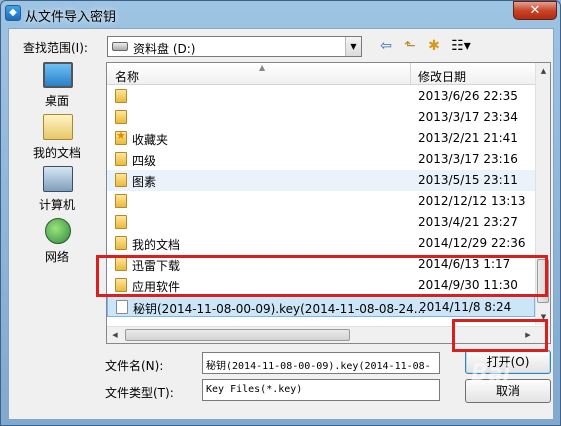 Image resolution: width=561 pixels, height=426 pixels. Describe the element at coordinates (500, 335) in the screenshot. I see `highlight-box-open-button` at that location.